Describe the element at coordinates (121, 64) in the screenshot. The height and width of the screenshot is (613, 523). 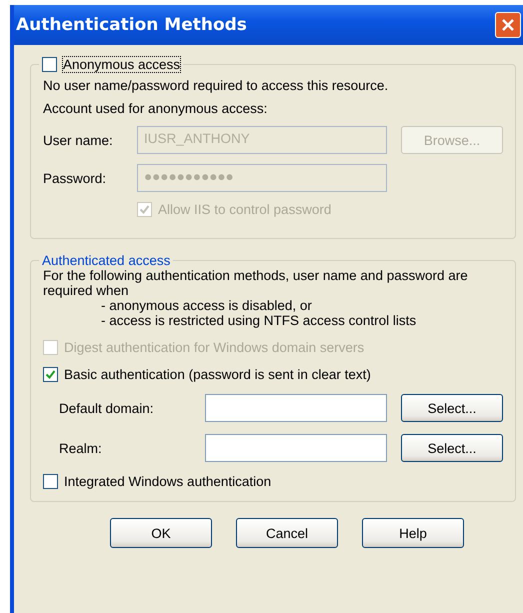
I see `checkbox-label: Anonymous access` at that location.